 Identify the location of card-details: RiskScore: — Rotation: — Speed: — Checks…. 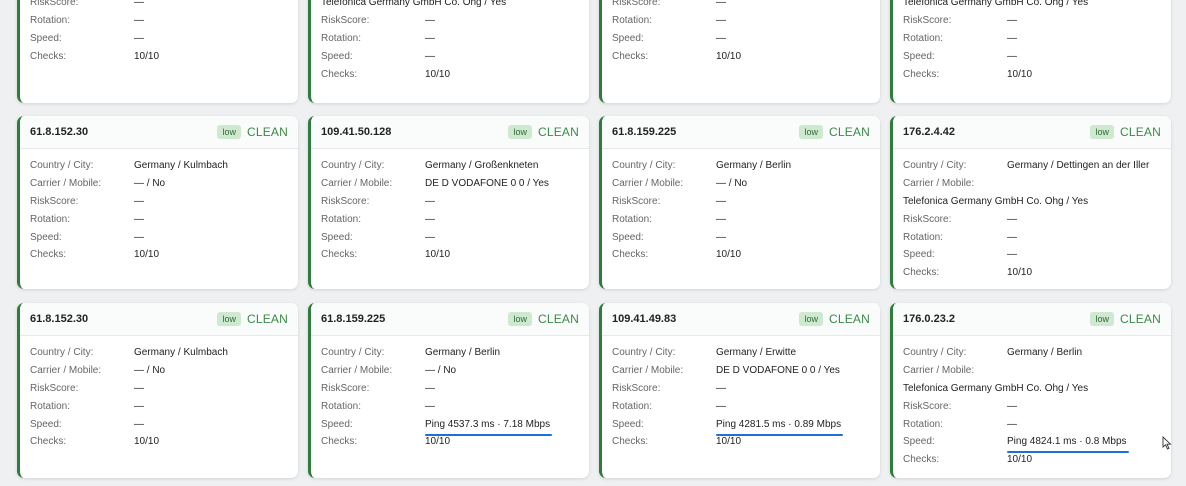
(741, 32).